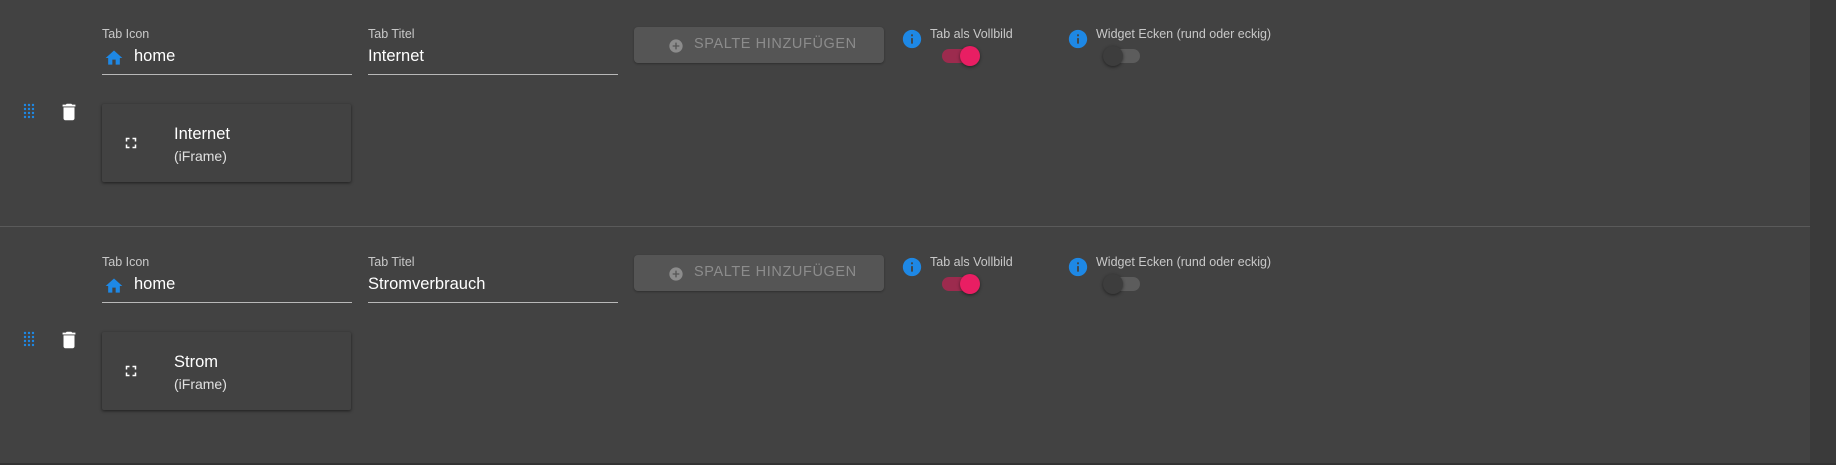 The height and width of the screenshot is (465, 1836). I want to click on tab-title-value: Internet, so click(396, 56).